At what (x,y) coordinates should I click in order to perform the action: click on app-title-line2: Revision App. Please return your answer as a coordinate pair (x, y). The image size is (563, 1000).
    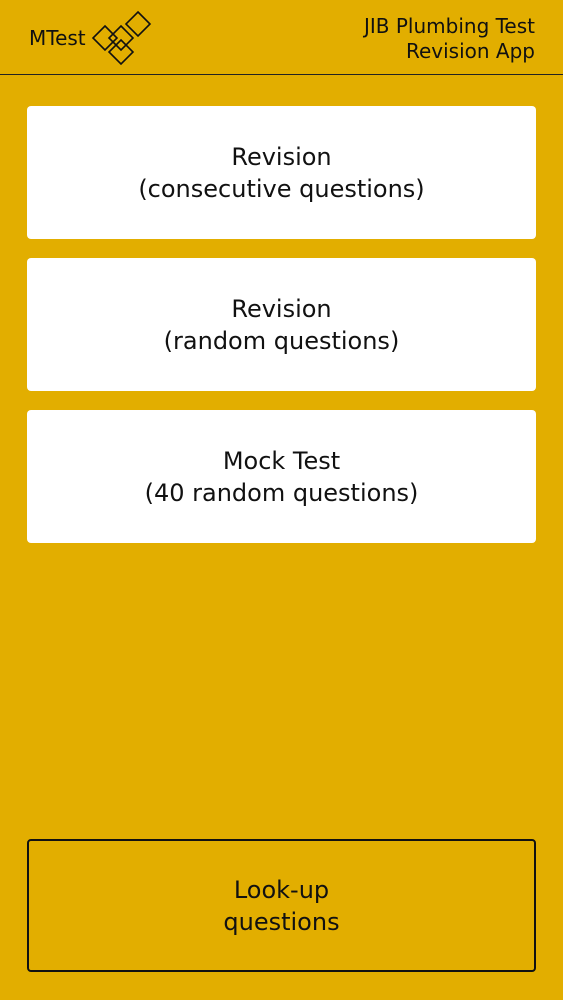
    Looking at the image, I should click on (470, 51).